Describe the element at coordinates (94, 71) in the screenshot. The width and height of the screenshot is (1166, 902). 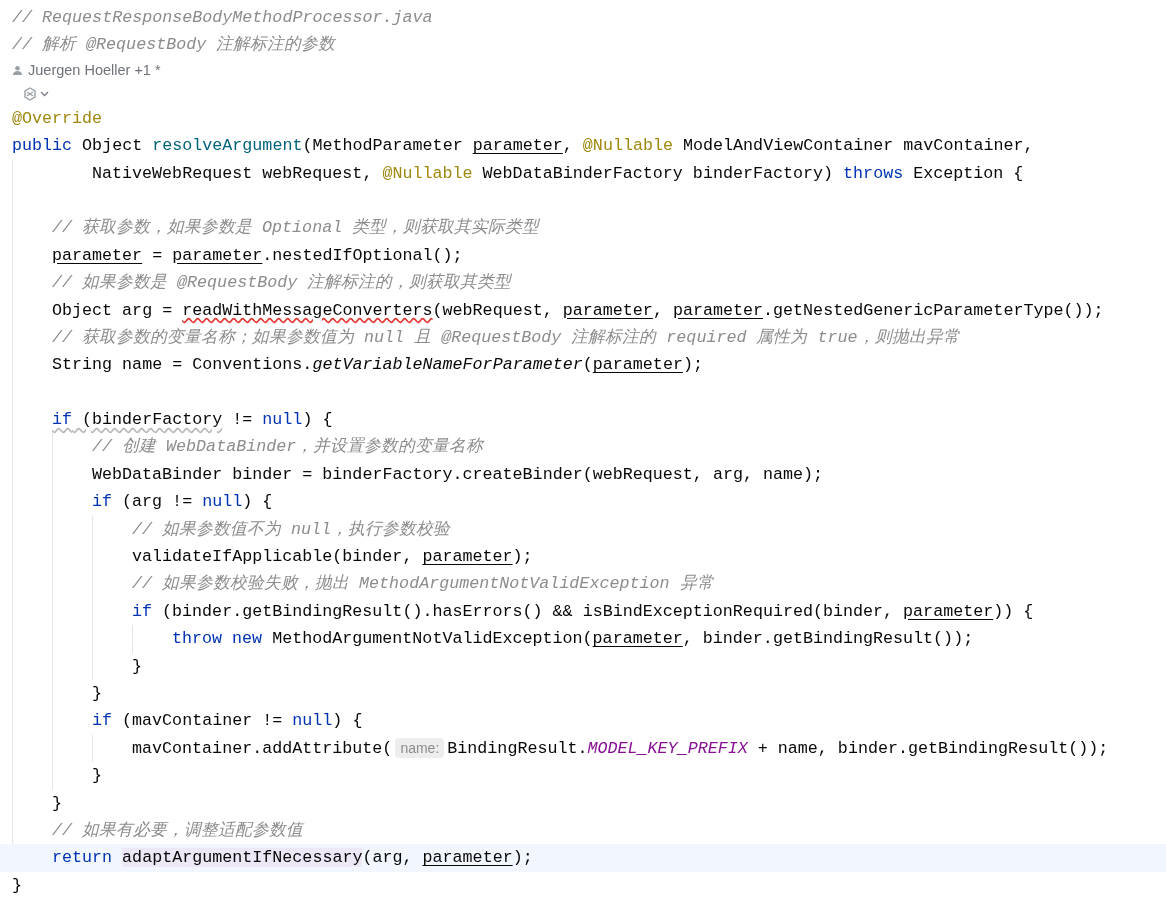
I see `author-label: Juergen Hoeller +1 *` at that location.